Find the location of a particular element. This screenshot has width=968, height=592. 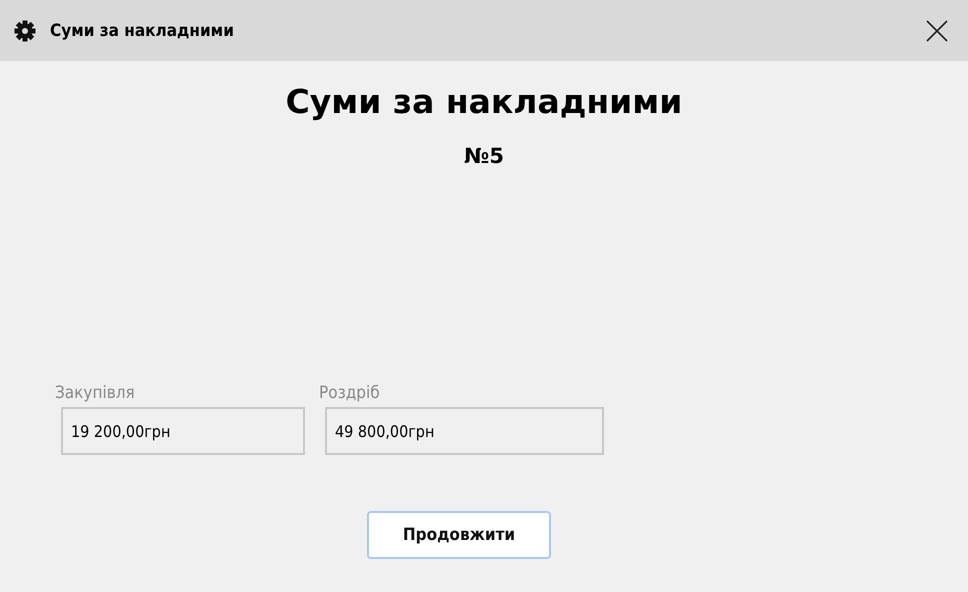

window-title: Суми за накладними is located at coordinates (142, 30).